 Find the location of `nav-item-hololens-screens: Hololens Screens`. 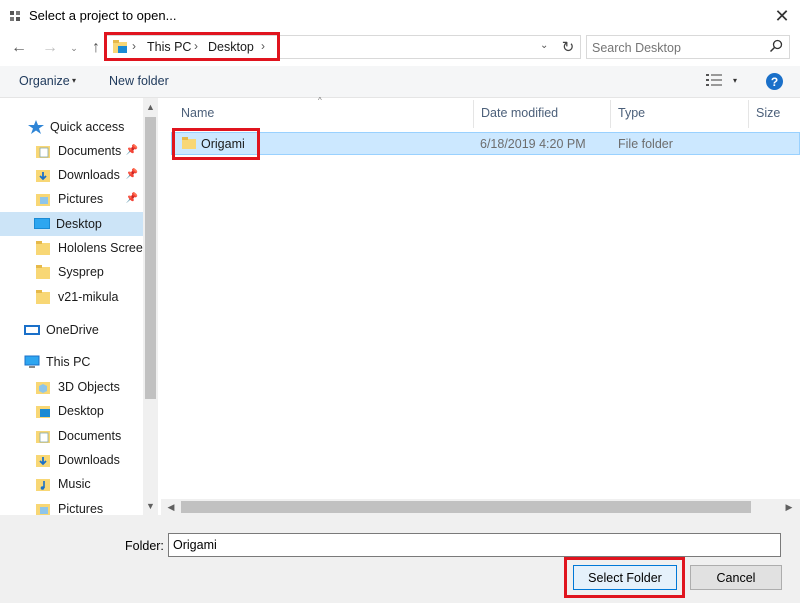

nav-item-hololens-screens: Hololens Screens is located at coordinates (71, 248).